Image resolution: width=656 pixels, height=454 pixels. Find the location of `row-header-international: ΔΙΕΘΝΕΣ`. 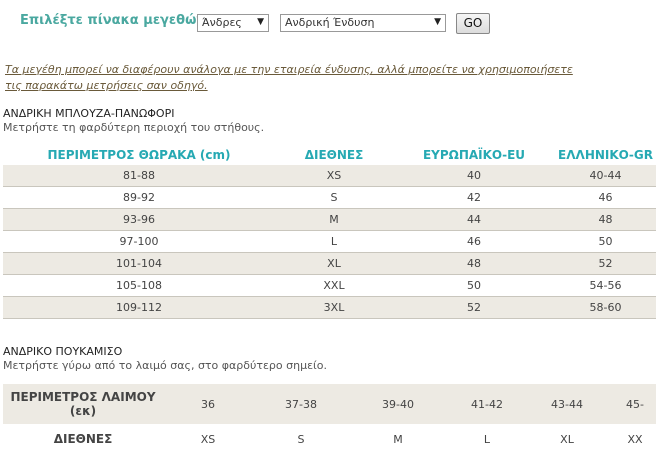

row-header-international: ΔΙΕΘΝΕΣ is located at coordinates (83, 439).